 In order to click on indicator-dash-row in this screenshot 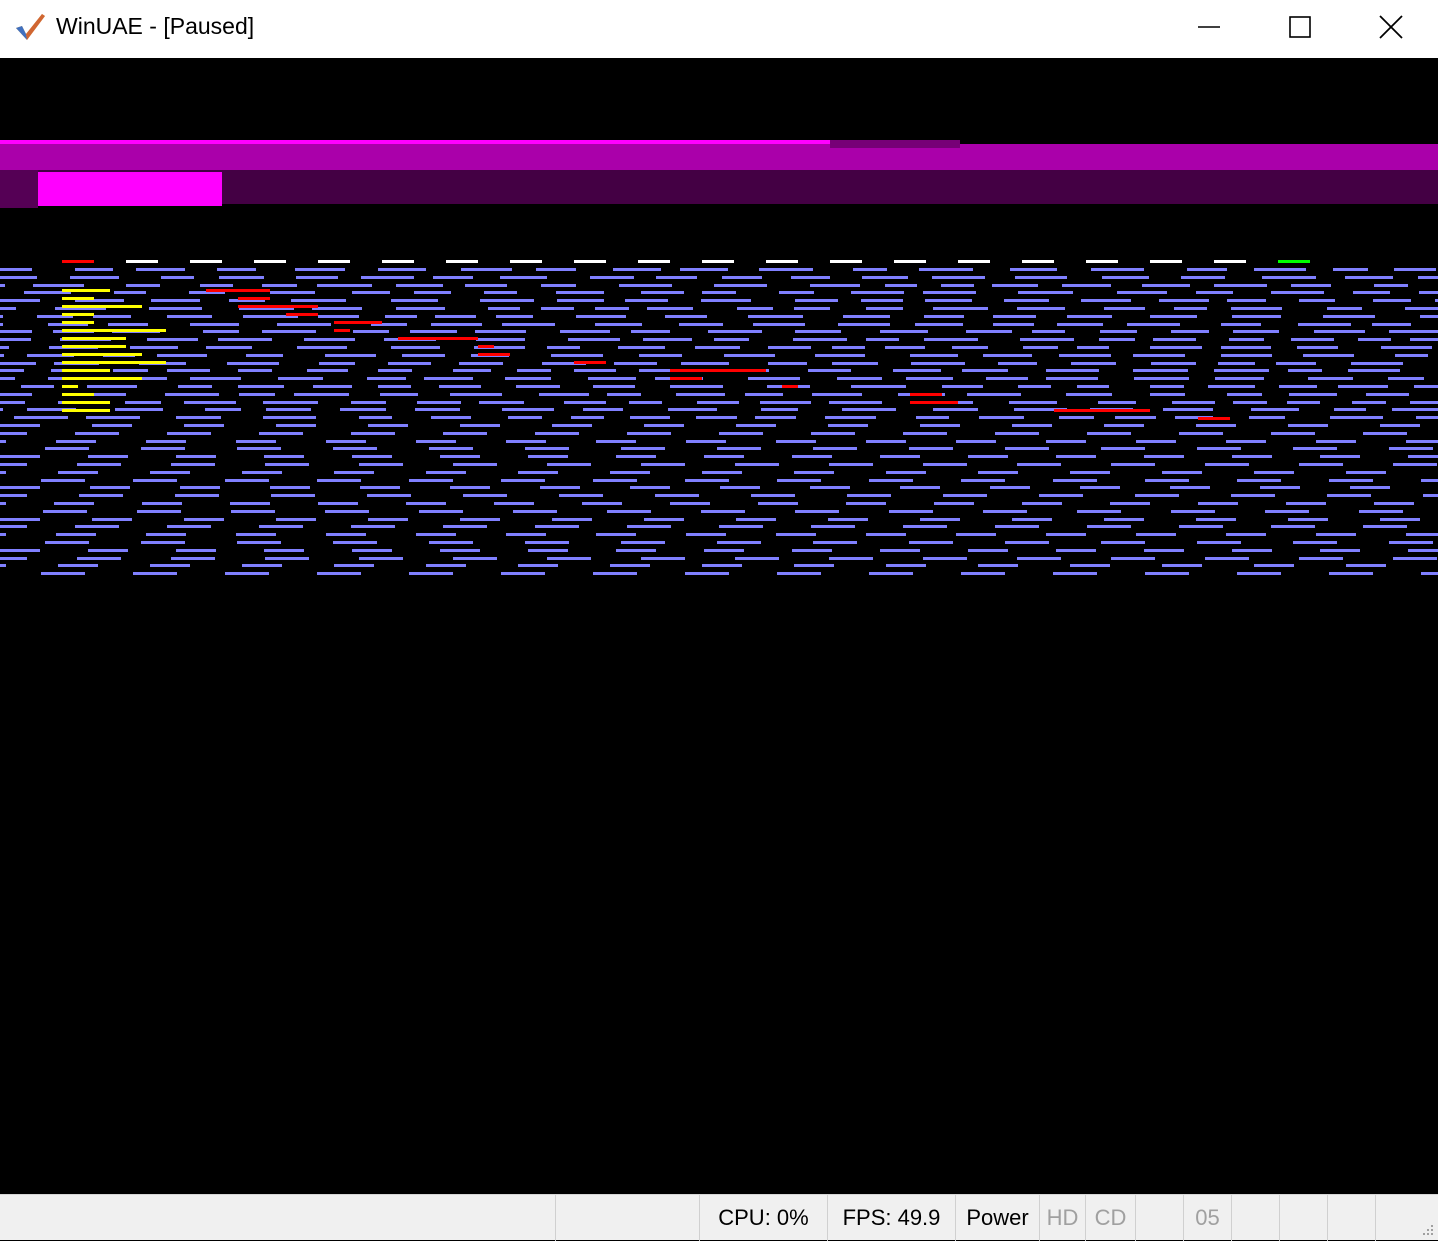, I will do `click(686, 261)`.